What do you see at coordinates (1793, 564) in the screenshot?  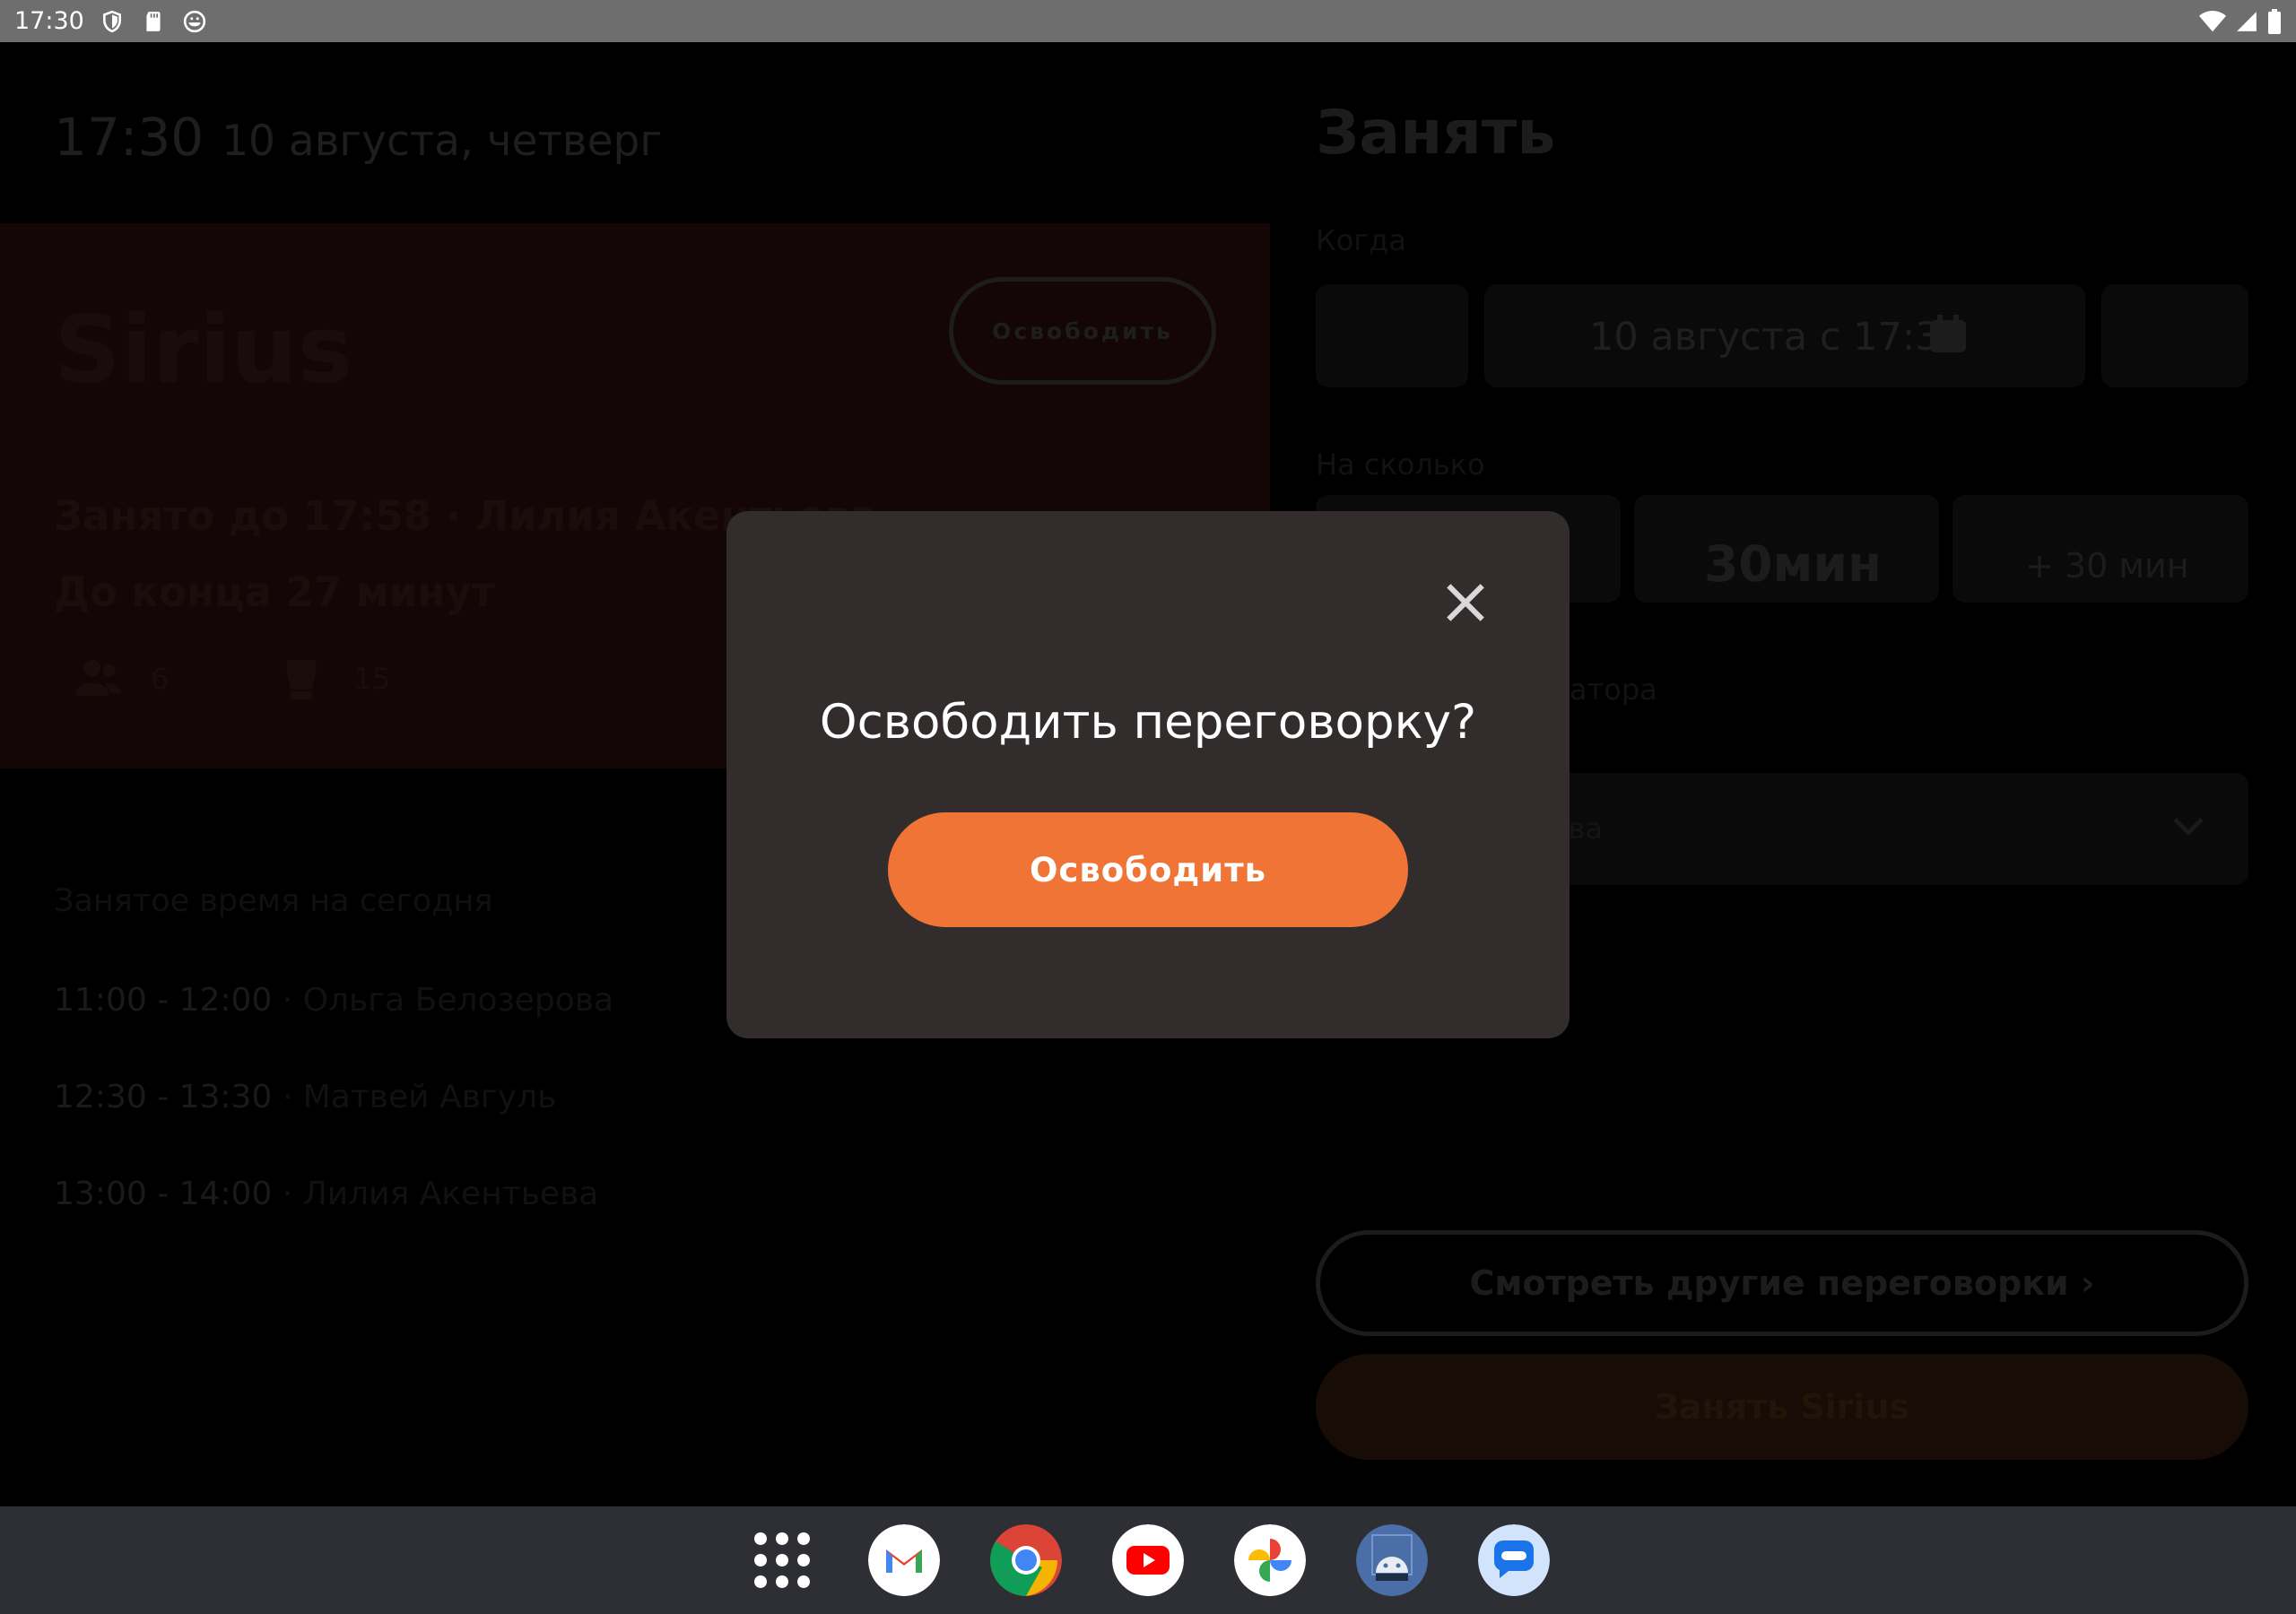 I see `duration-value: 30мин` at bounding box center [1793, 564].